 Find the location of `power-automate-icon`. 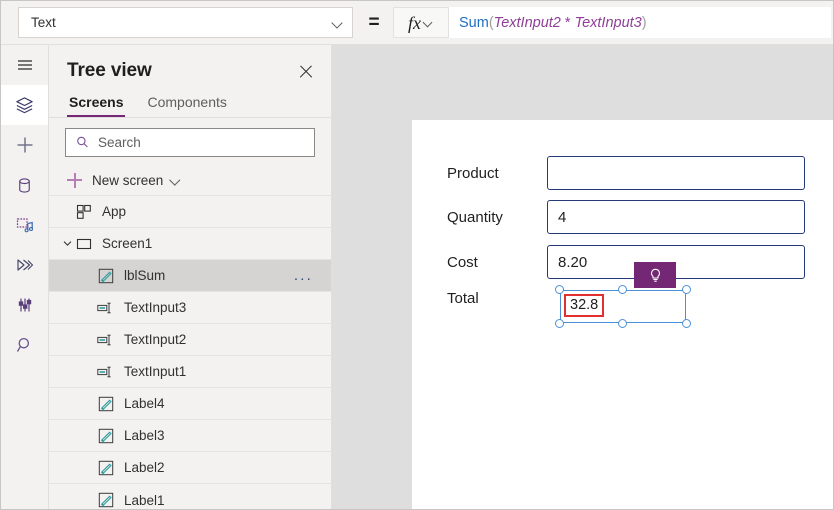

power-automate-icon is located at coordinates (24, 265).